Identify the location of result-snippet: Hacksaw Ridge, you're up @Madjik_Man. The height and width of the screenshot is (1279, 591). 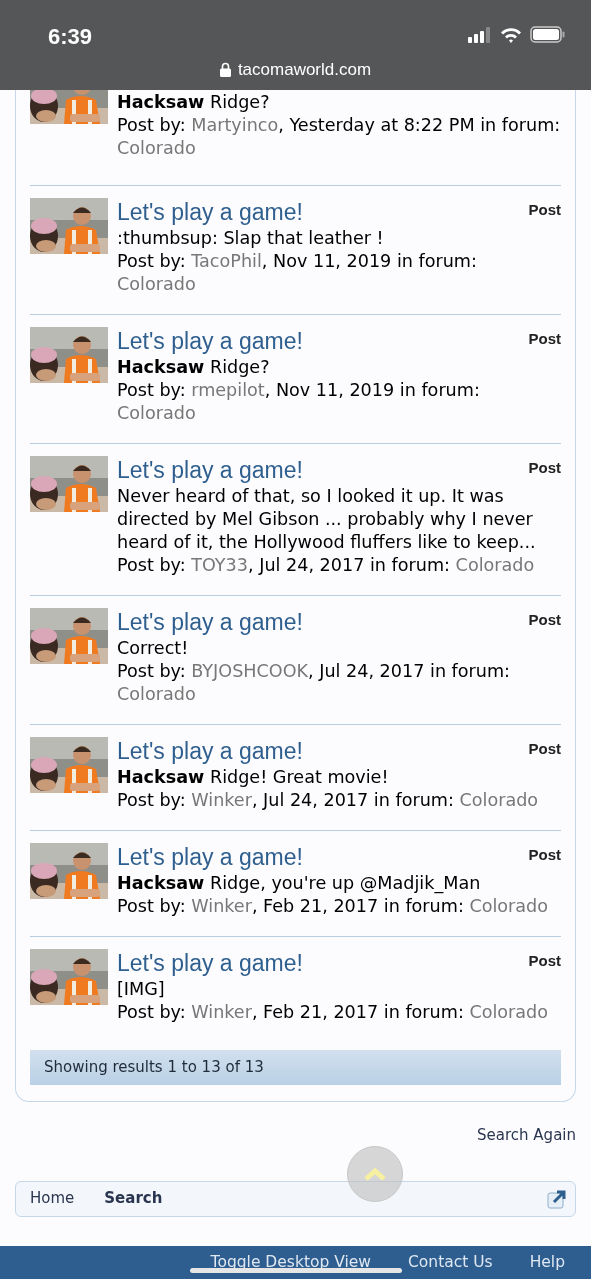
(299, 883).